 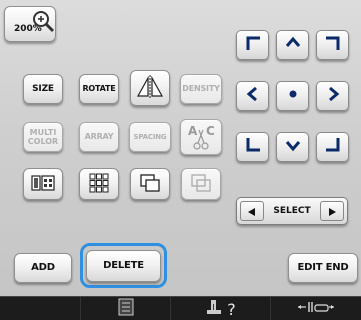 I want to click on svg-text: C, so click(x=210, y=131).